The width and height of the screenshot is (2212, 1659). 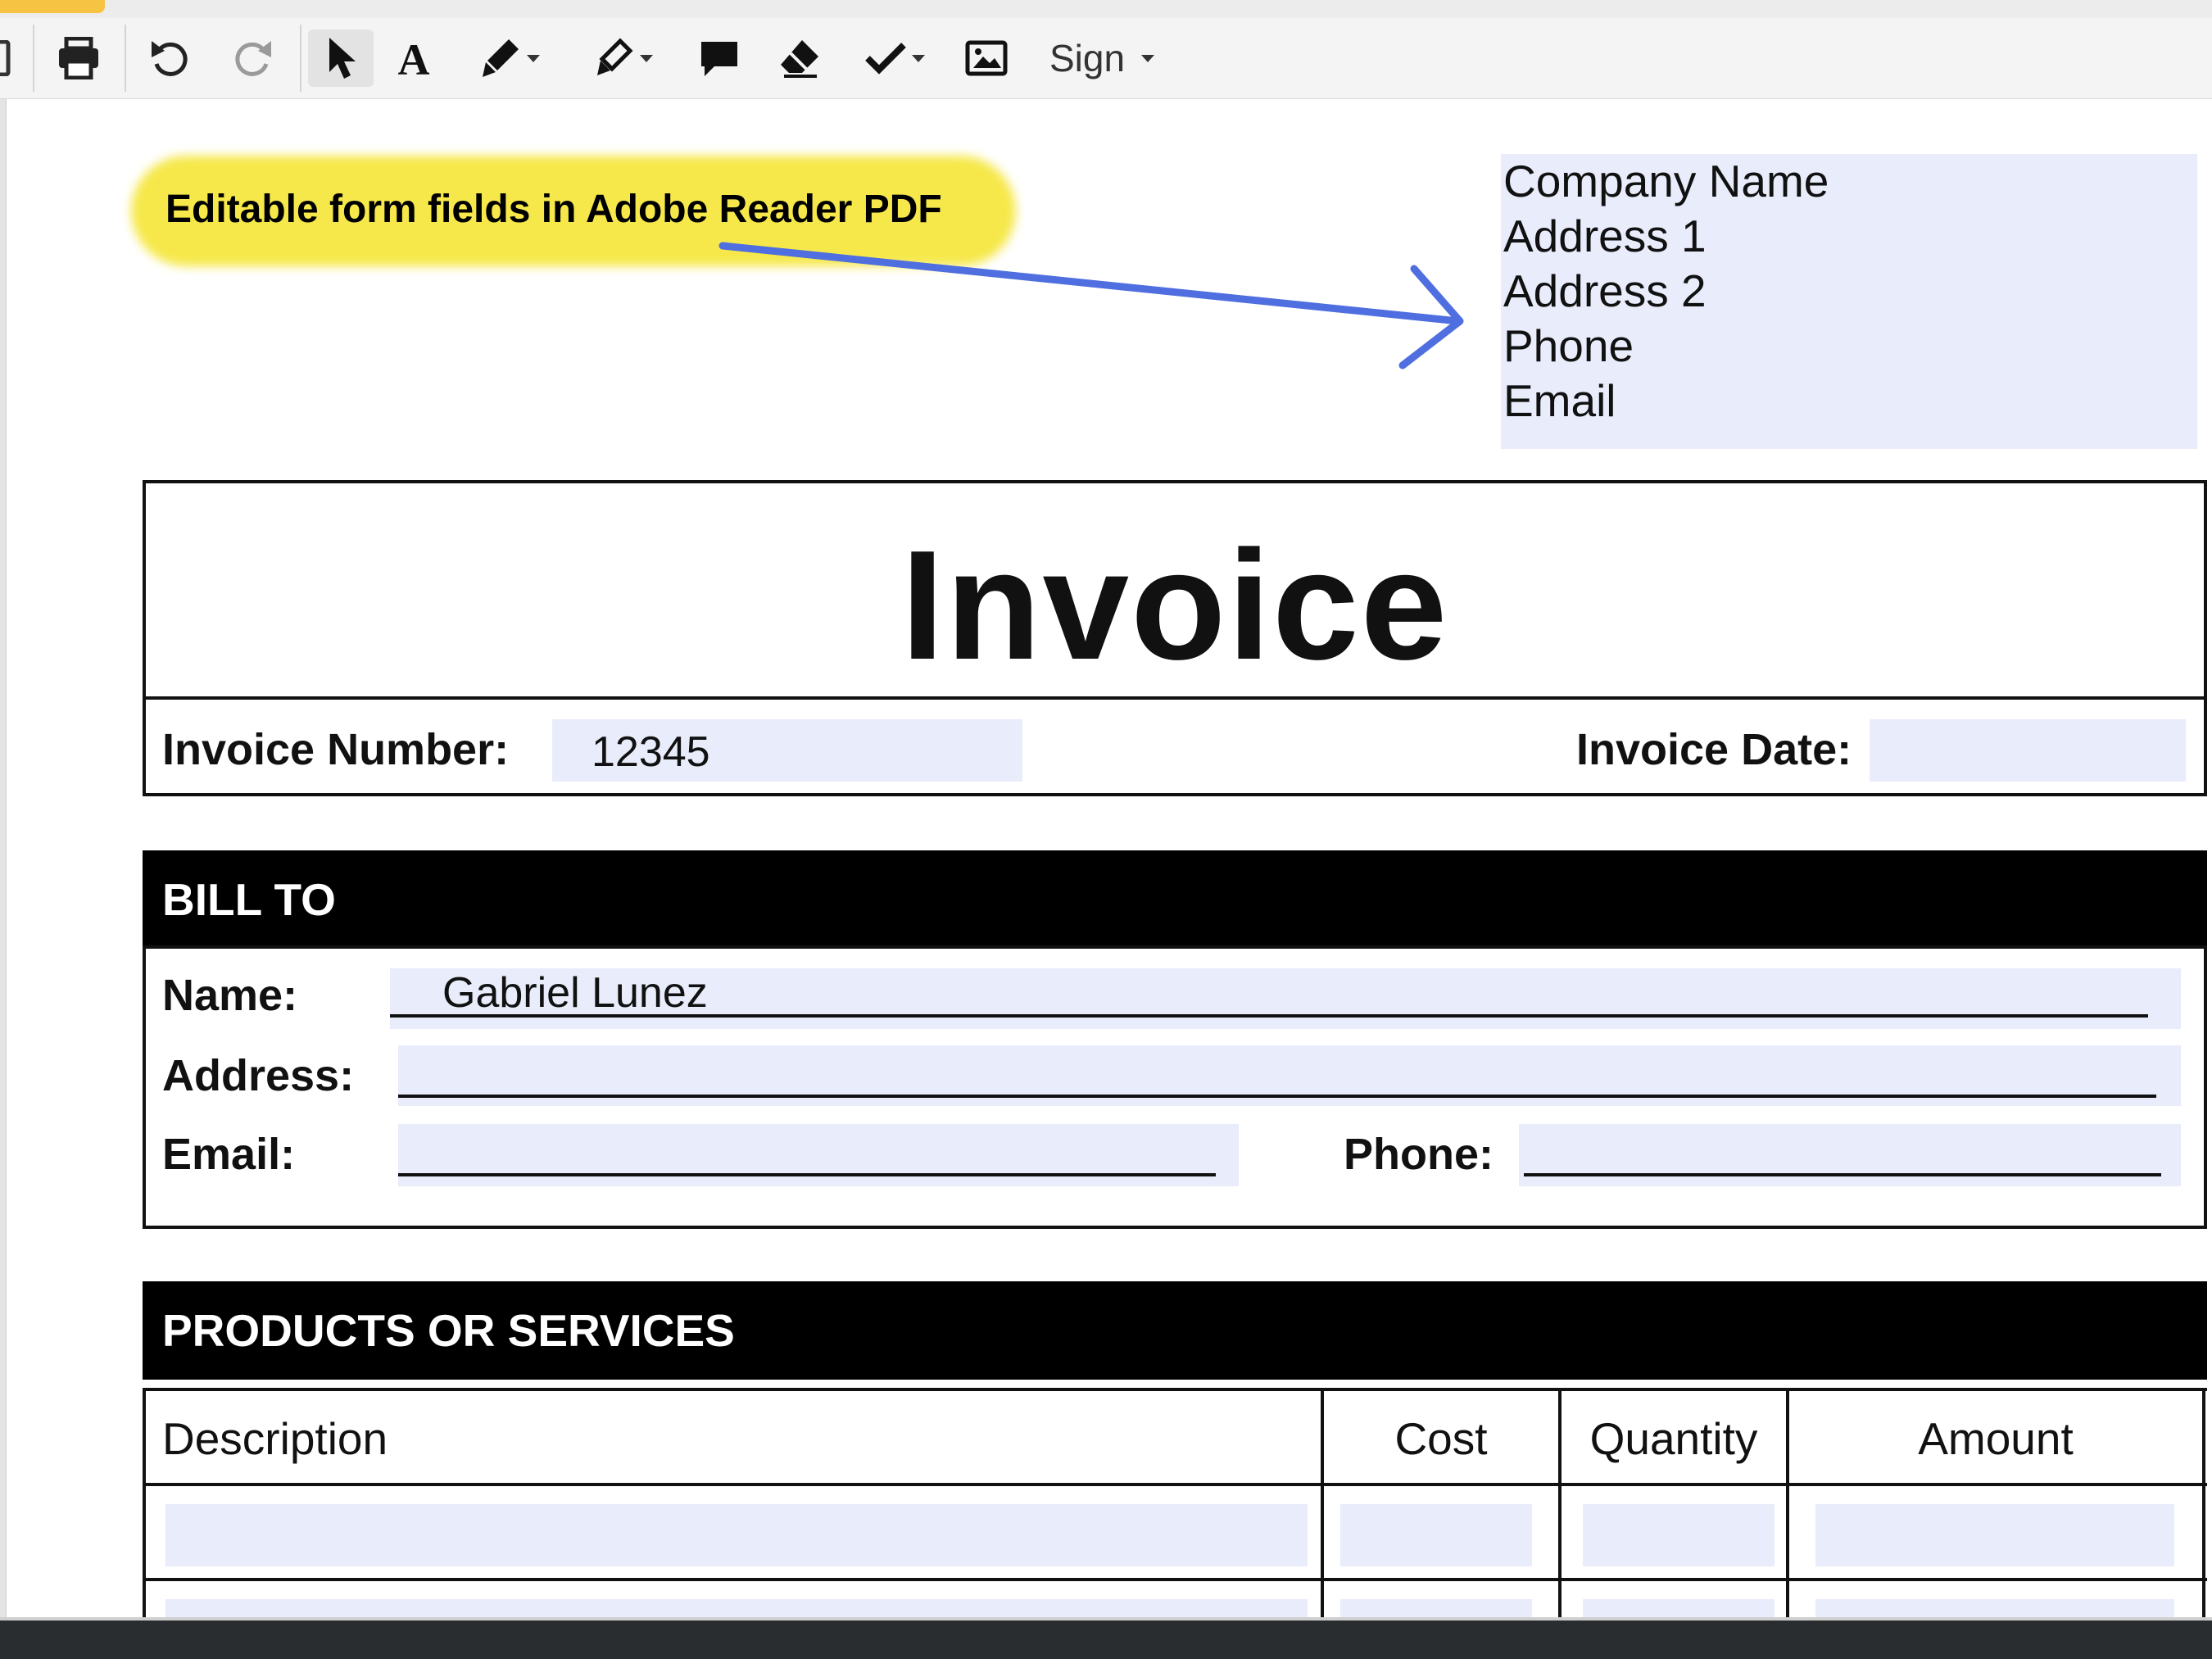 I want to click on row1-cost-field, so click(x=1436, y=1535).